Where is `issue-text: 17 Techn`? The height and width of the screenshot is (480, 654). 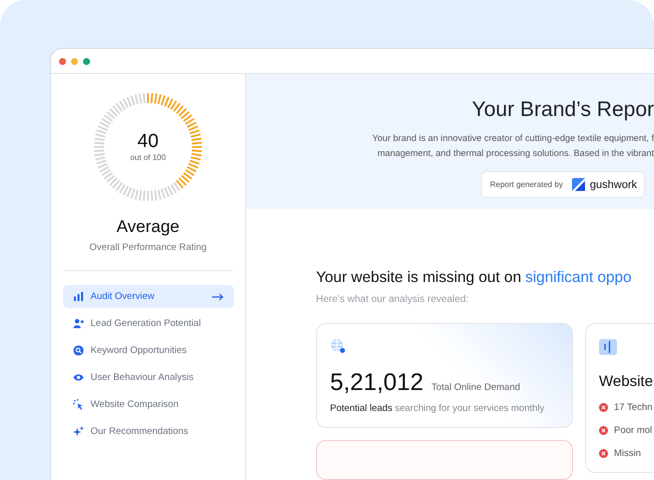 issue-text: 17 Techn is located at coordinates (633, 407).